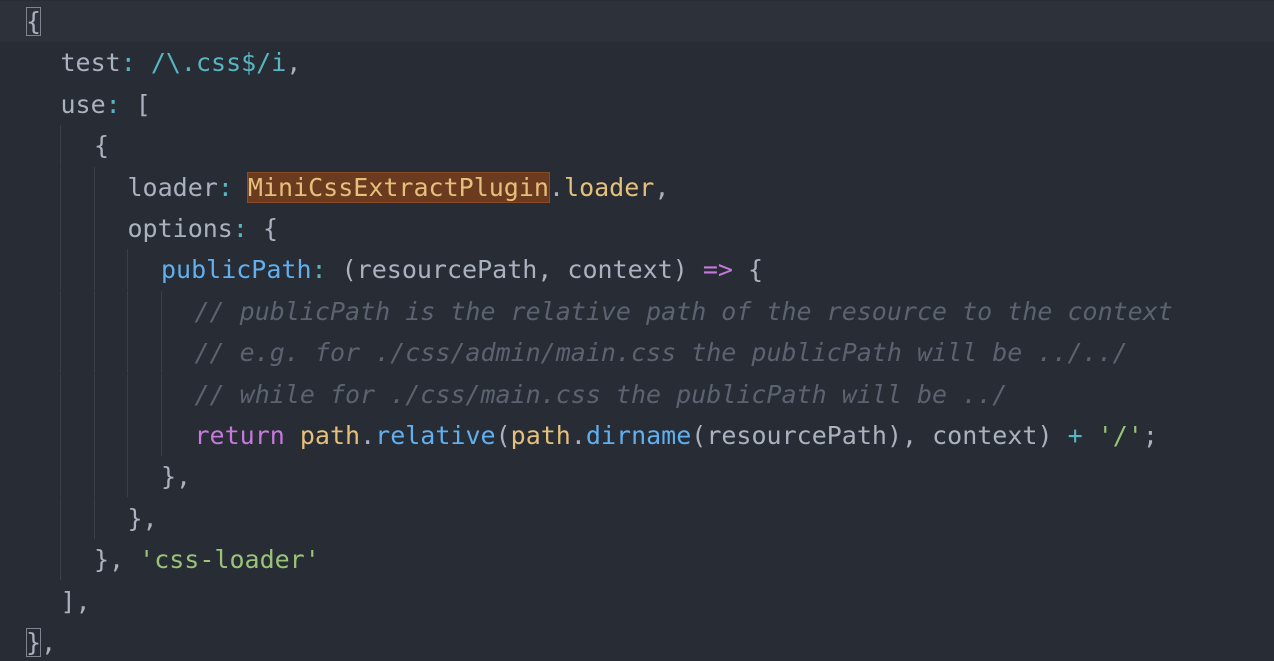  I want to click on code-text: publicPath: (resourcePath, context) => {, so click(462, 269).